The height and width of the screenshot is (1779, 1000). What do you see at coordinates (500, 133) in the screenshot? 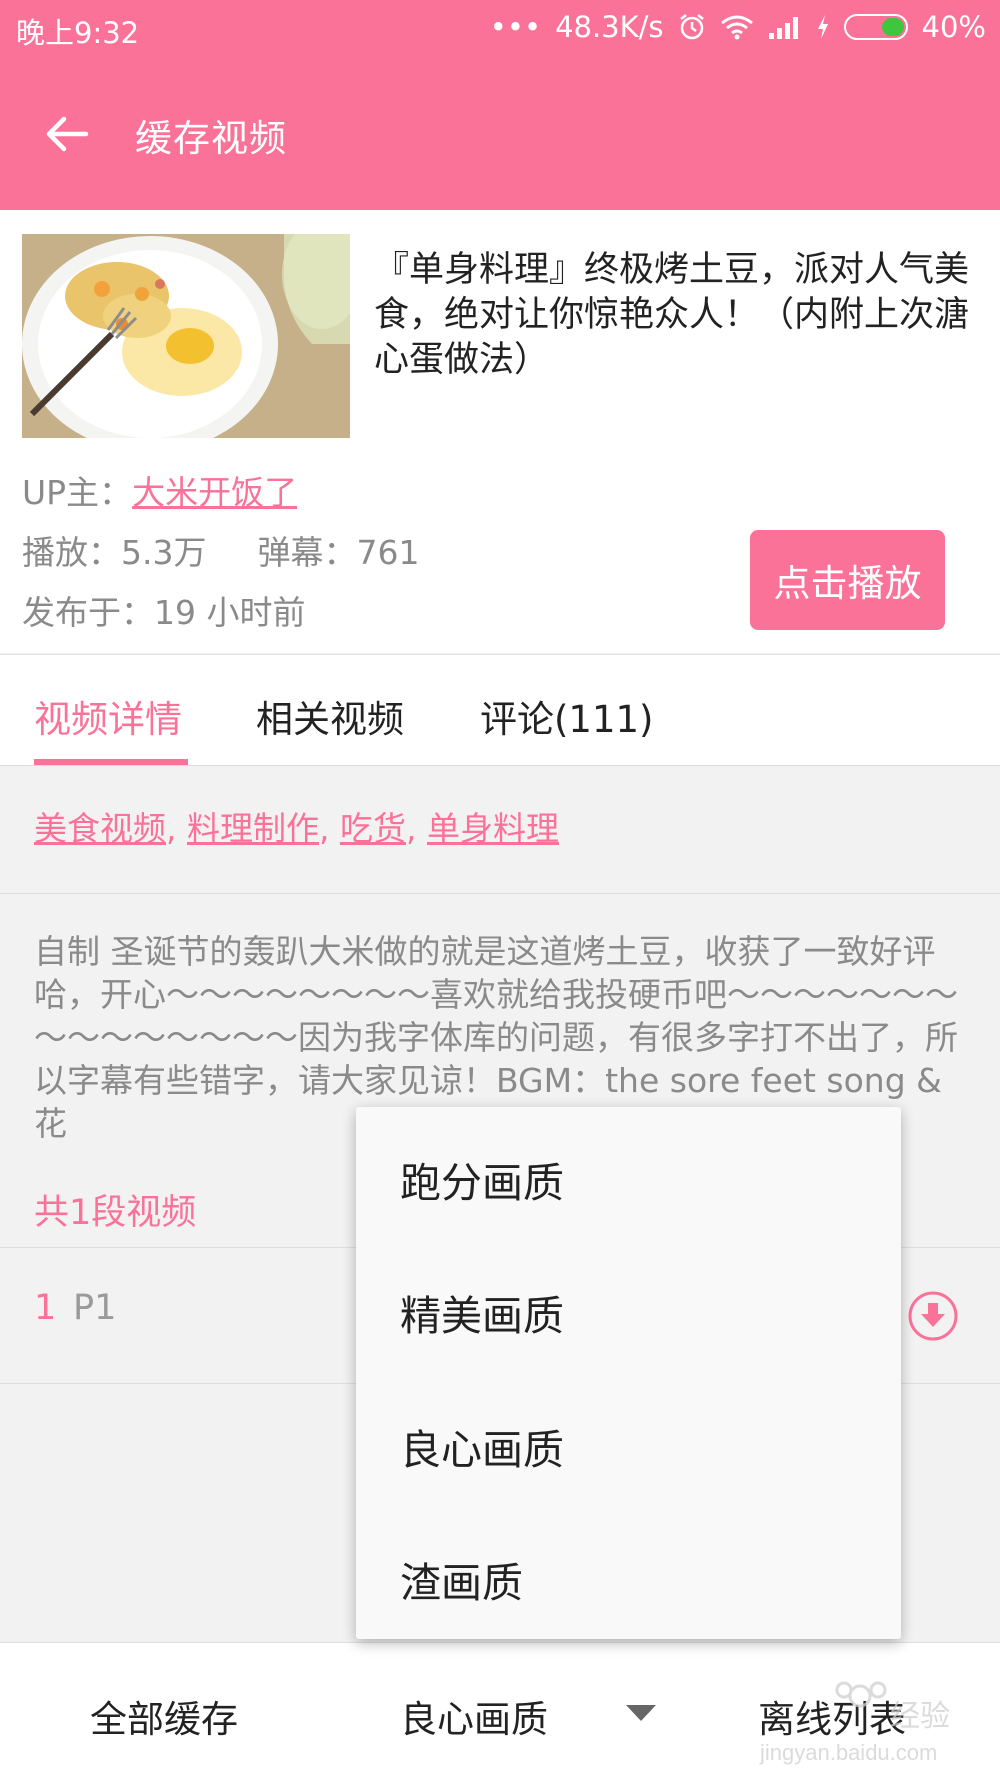
I see `toolbar: 缓存视频` at bounding box center [500, 133].